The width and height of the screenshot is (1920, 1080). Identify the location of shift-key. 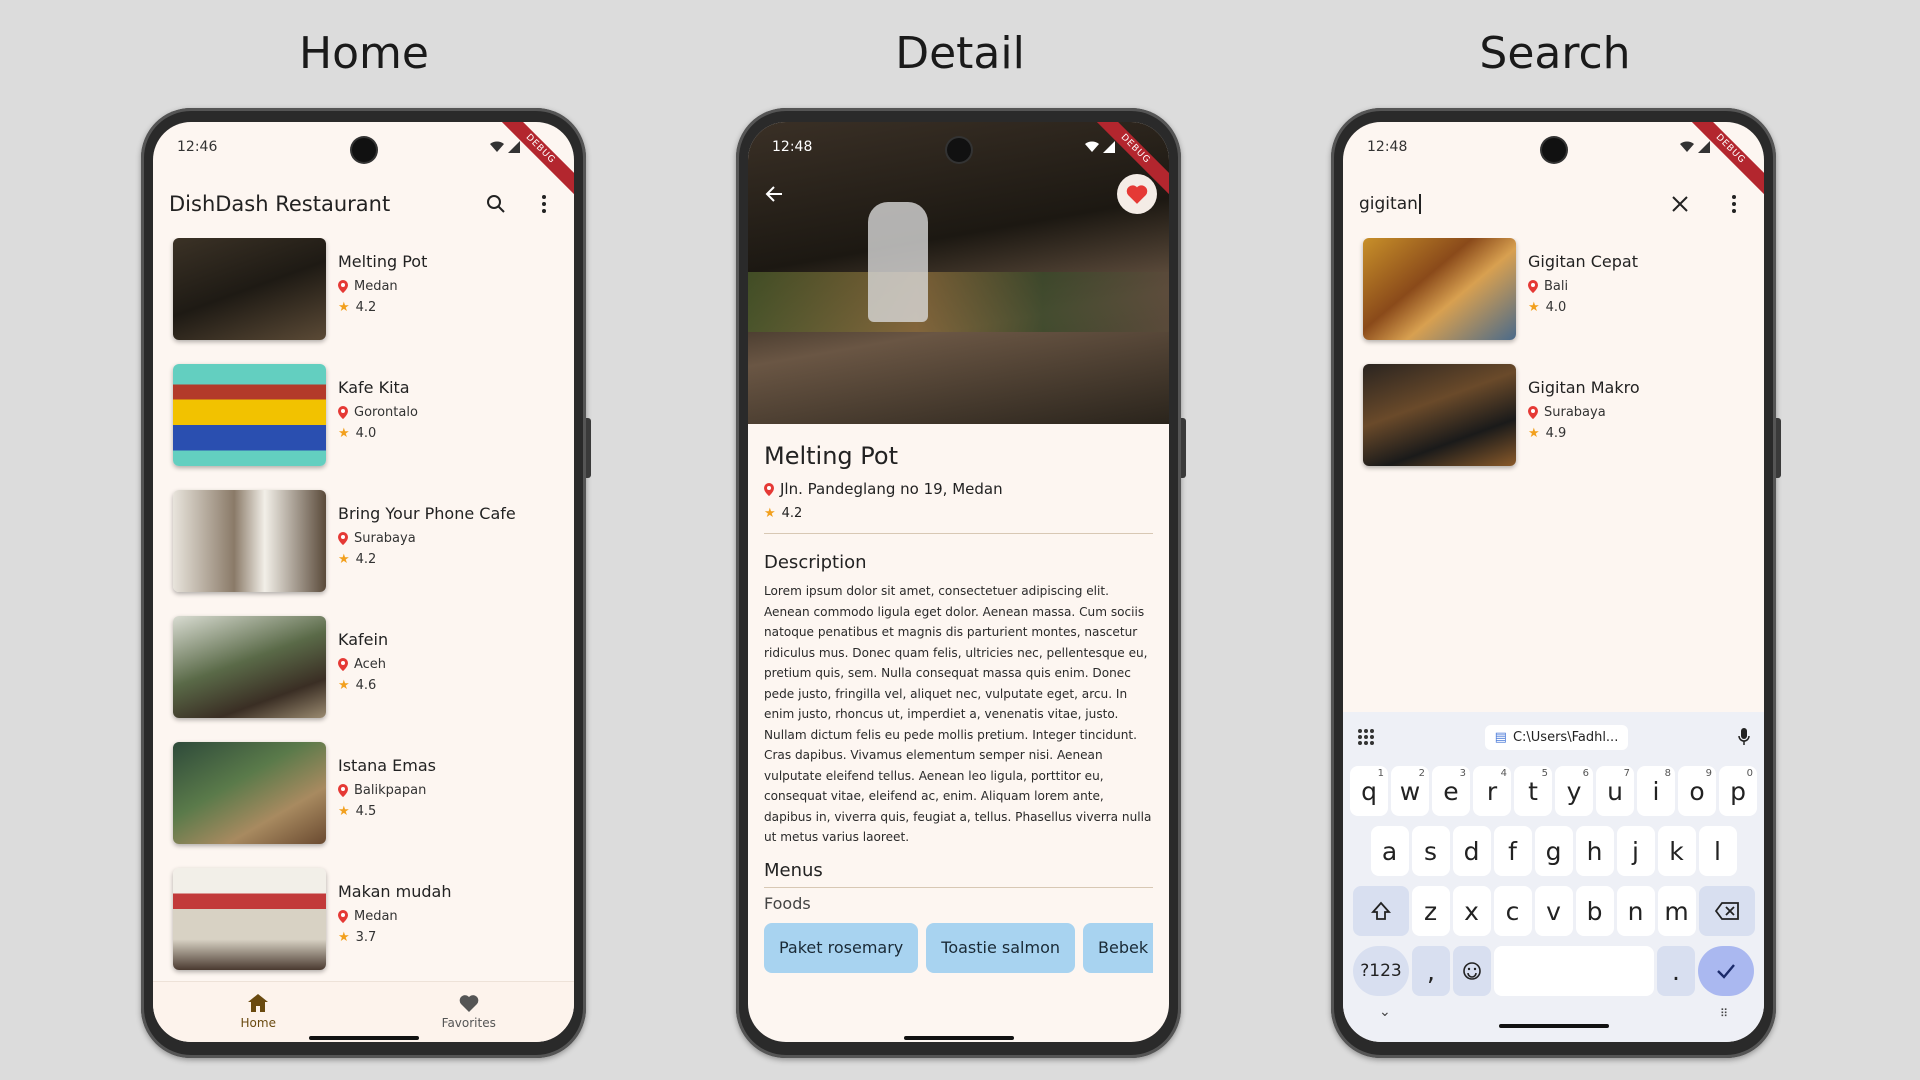
(1380, 911).